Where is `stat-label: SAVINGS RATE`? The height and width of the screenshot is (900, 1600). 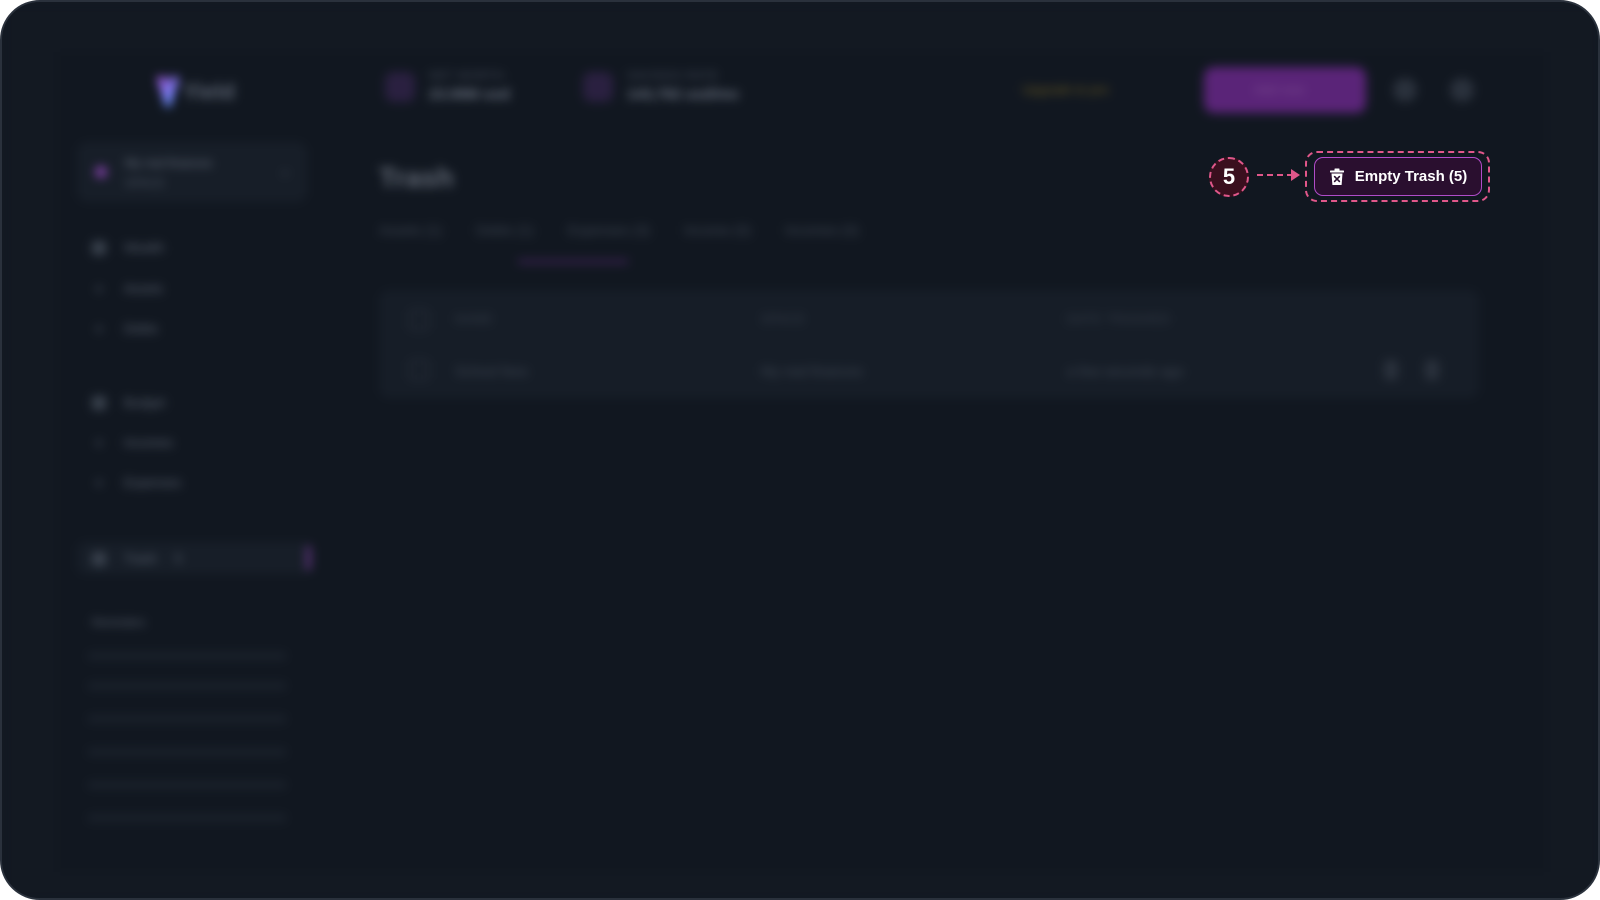 stat-label: SAVINGS RATE is located at coordinates (673, 76).